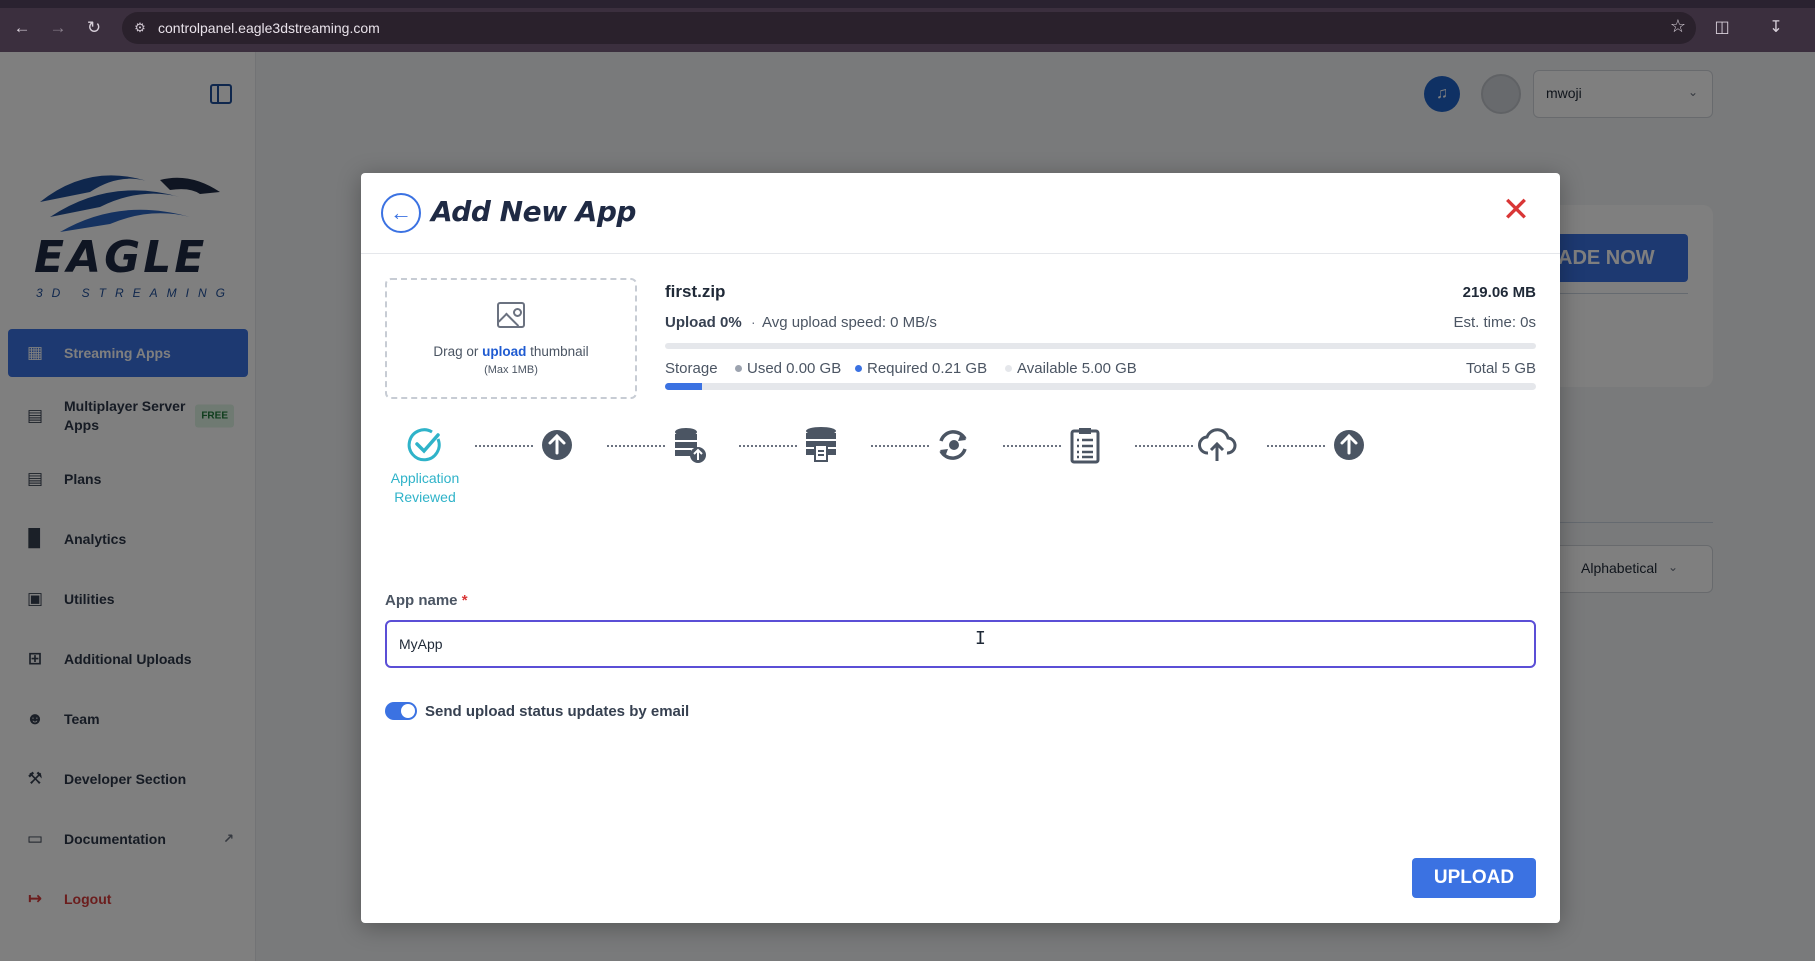 This screenshot has width=1815, height=961. I want to click on app-name-label: App name *, so click(426, 600).